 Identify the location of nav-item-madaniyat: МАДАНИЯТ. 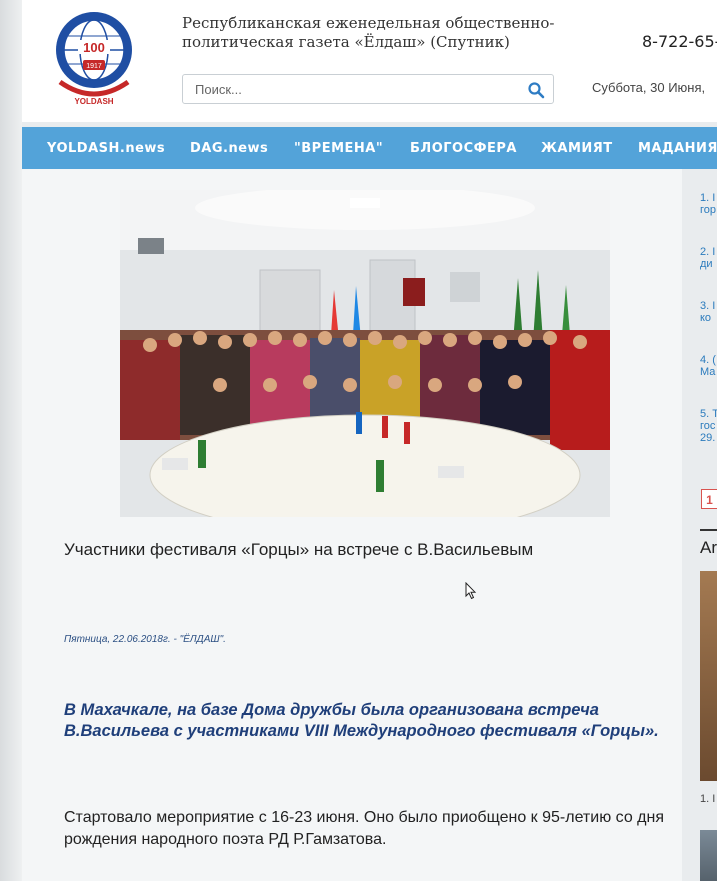
(677, 148).